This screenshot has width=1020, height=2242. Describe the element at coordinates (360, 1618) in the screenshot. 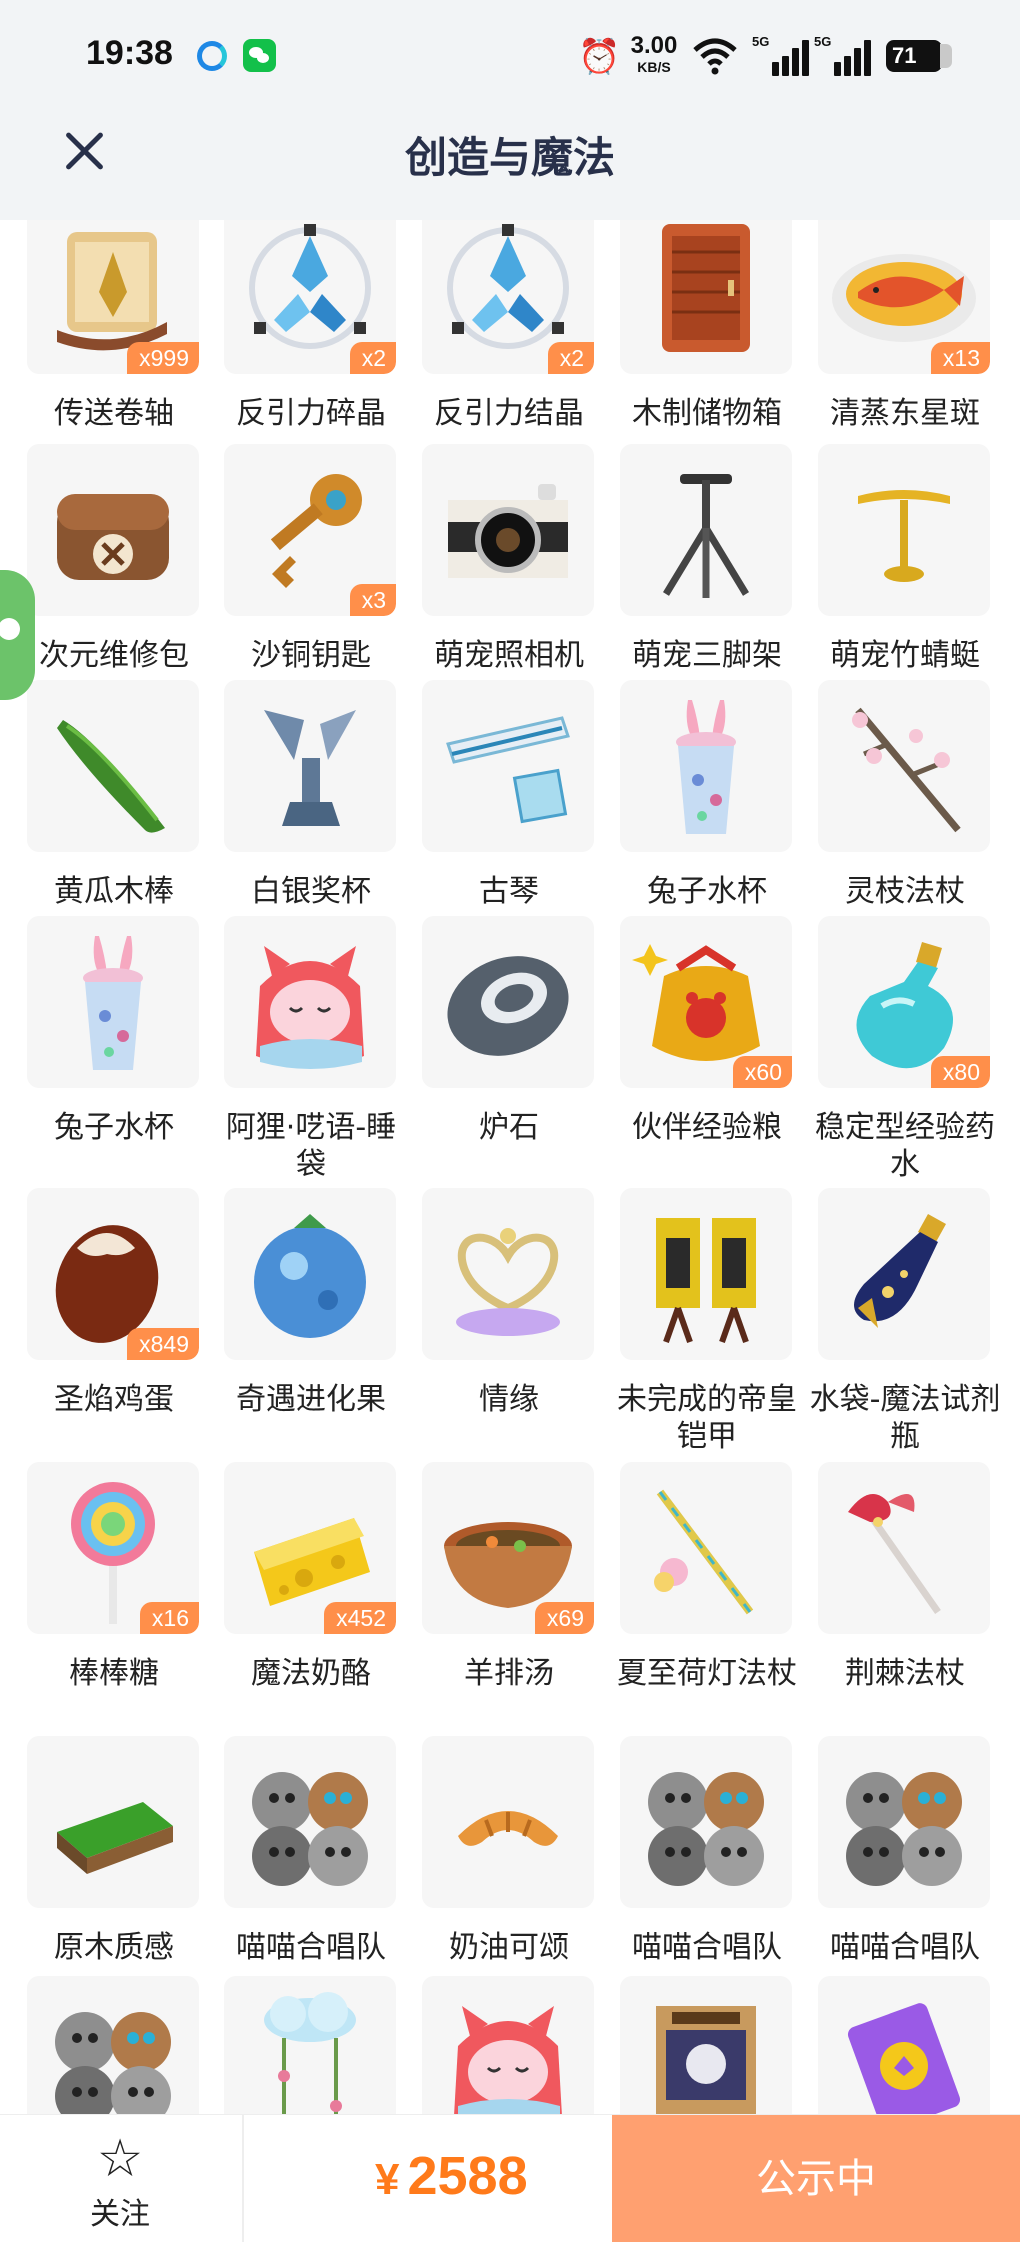

I see `quantity-badge: x452` at that location.